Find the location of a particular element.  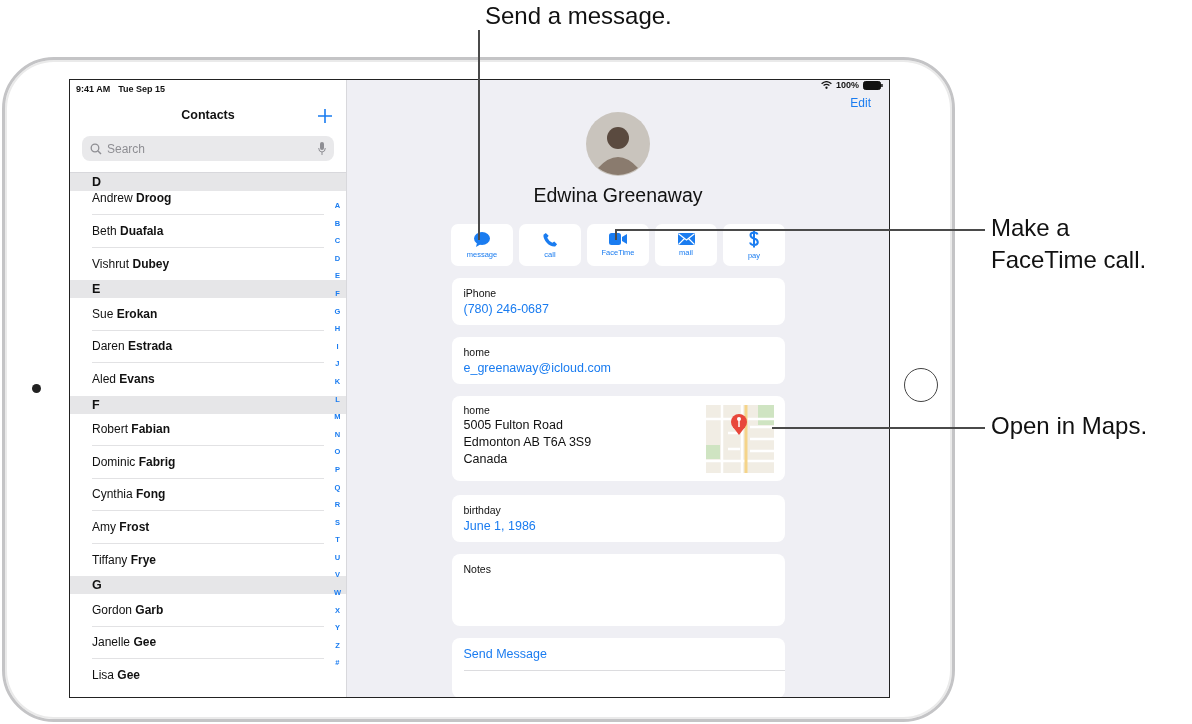

contact-name: Dominic Fabrig is located at coordinates (134, 461).